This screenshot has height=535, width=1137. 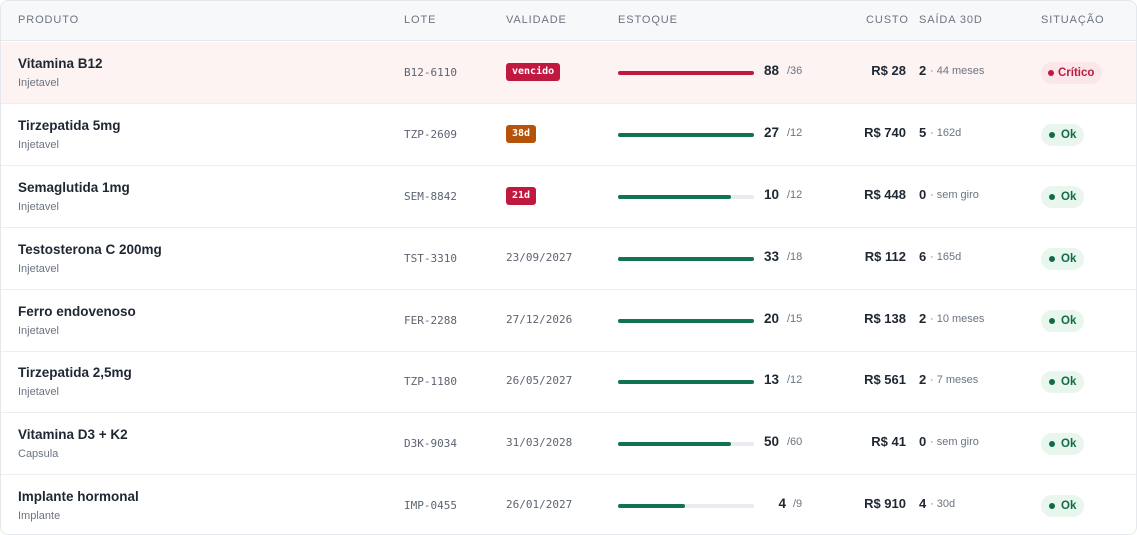 I want to click on header-saida: SAÍDA 30D, so click(x=951, y=20).